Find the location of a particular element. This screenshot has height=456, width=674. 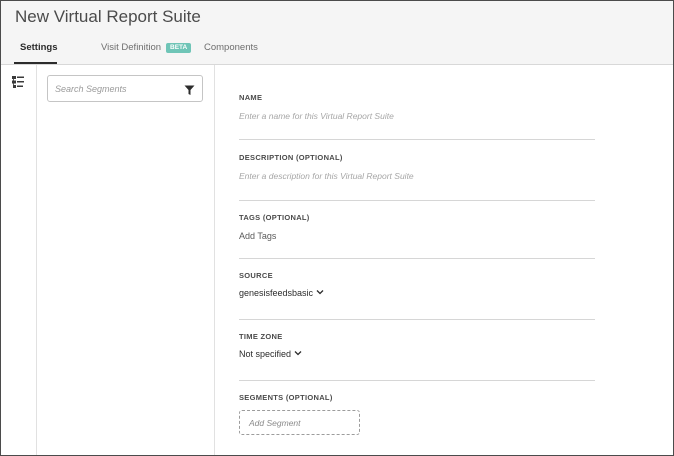

segment-search-box is located at coordinates (125, 88).